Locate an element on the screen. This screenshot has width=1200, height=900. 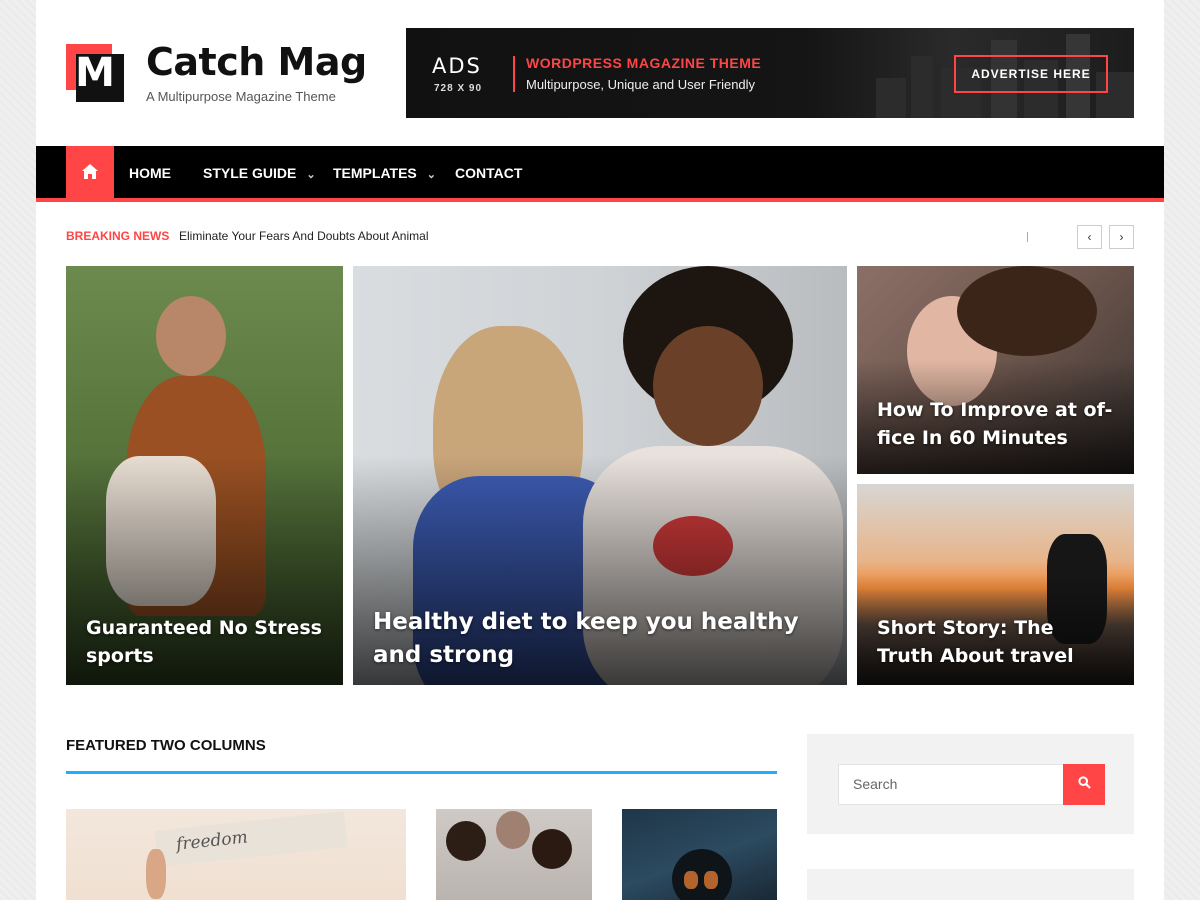
nav-home-button is located at coordinates (90, 174).